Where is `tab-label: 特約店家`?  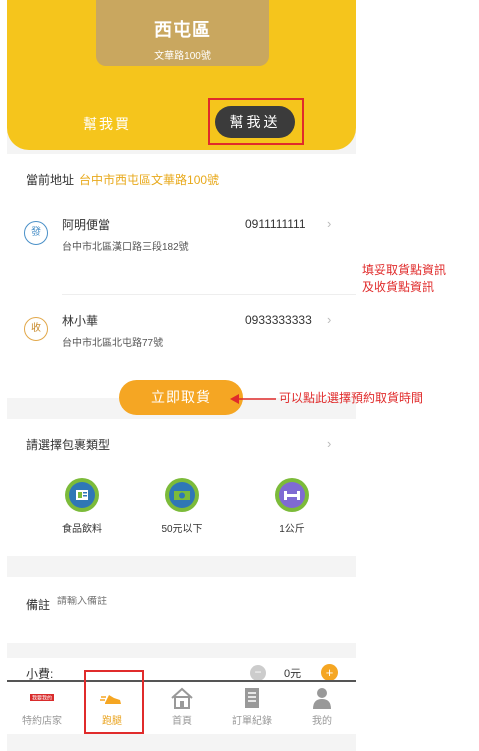 tab-label: 特約店家 is located at coordinates (42, 721).